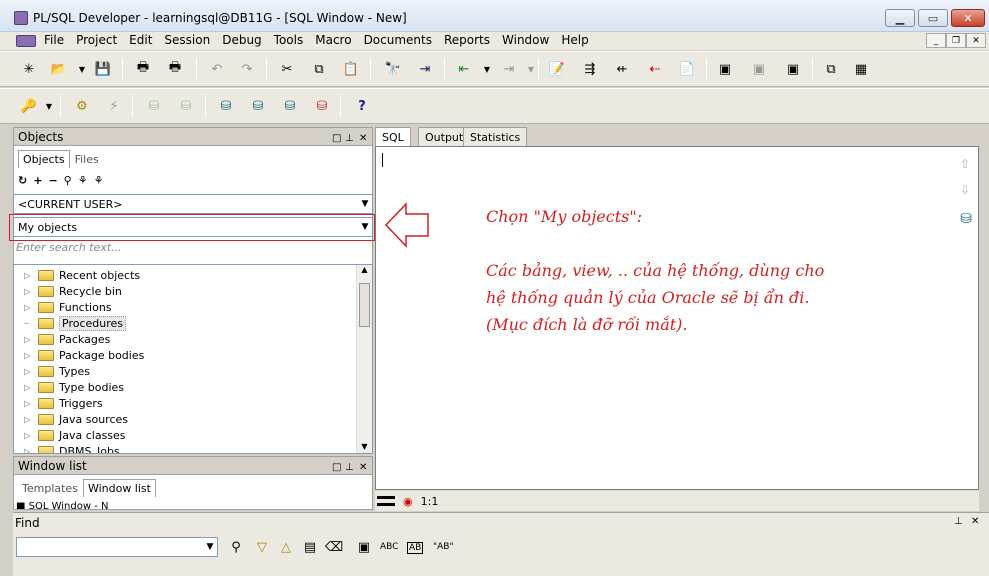  What do you see at coordinates (831, 69) in the screenshot?
I see `windows-icon: ⧉` at bounding box center [831, 69].